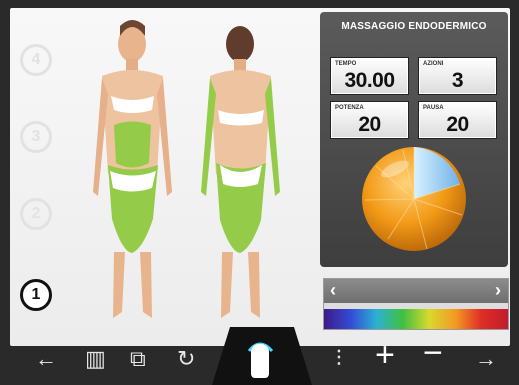  Describe the element at coordinates (433, 108) in the screenshot. I see `pausa-label: PAUSA` at that location.